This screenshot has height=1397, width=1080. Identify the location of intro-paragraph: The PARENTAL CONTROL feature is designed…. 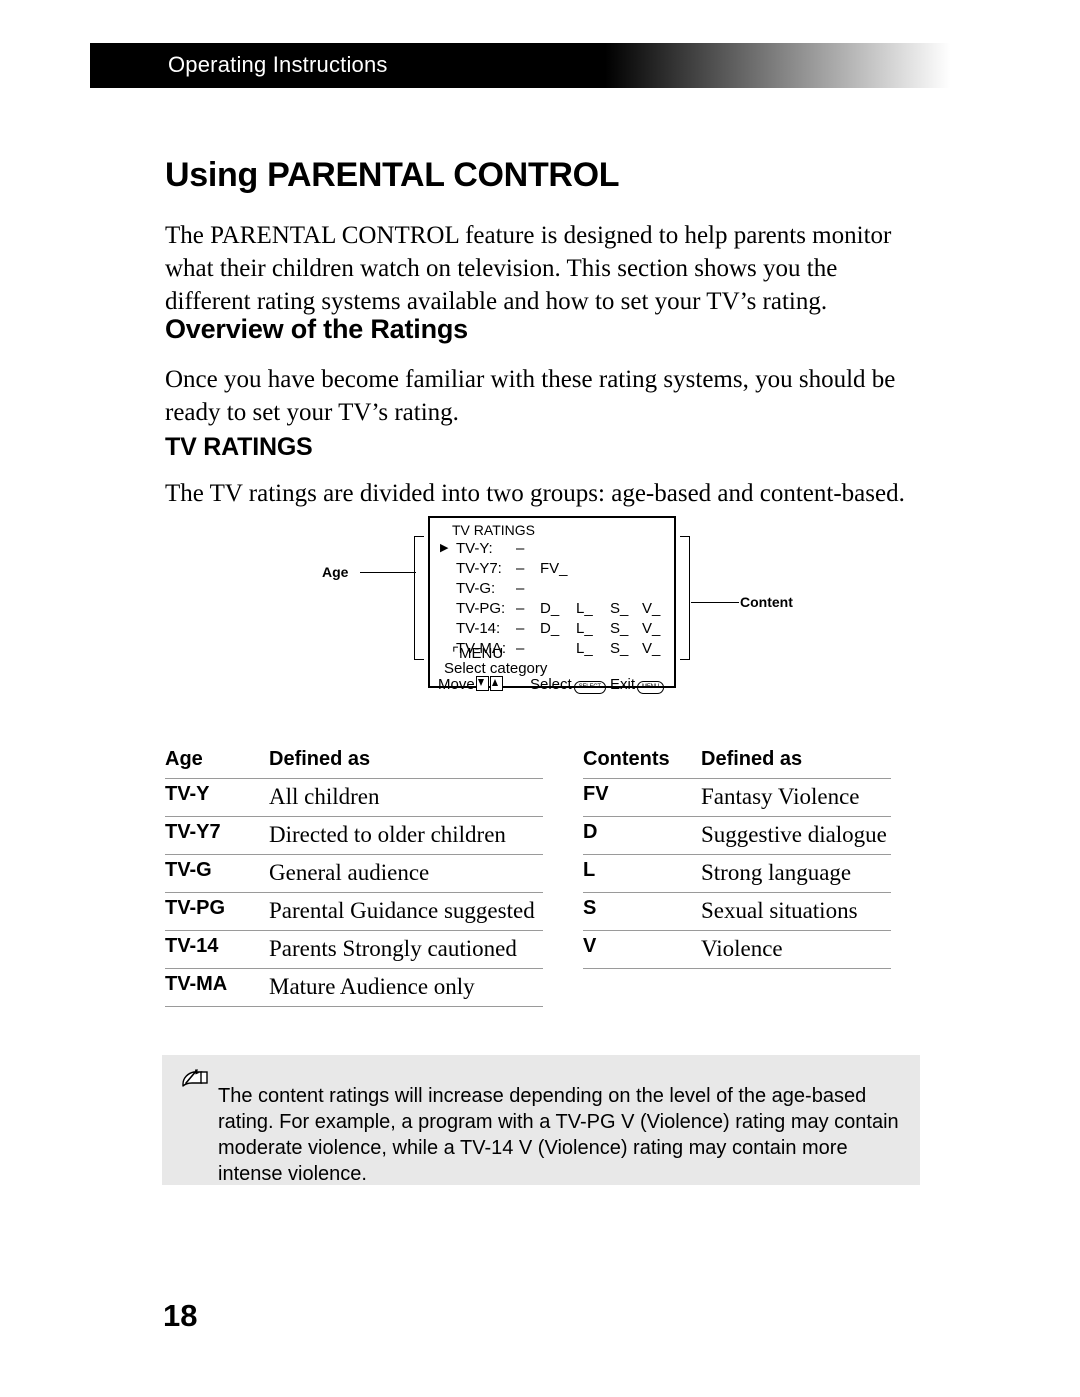
(528, 268).